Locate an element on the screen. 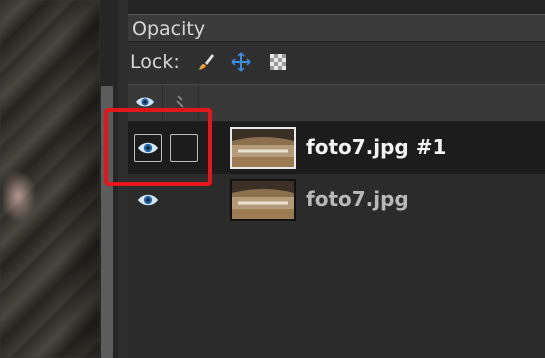 This screenshot has width=545, height=358. layer-name: foto7.jpg is located at coordinates (357, 199).